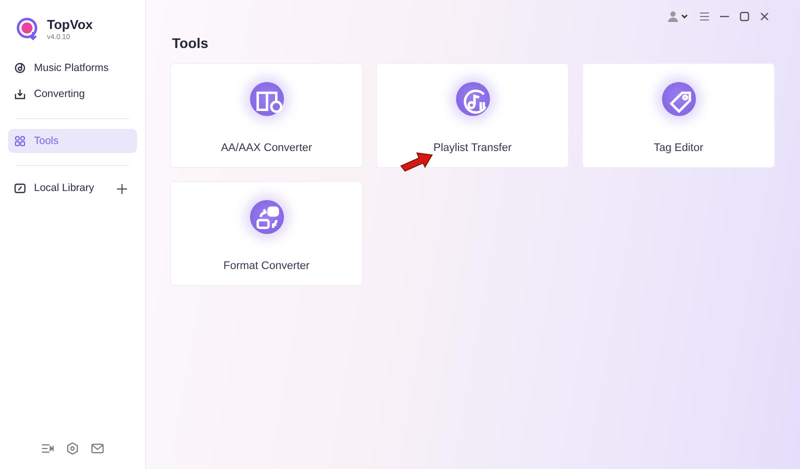  What do you see at coordinates (266, 115) in the screenshot?
I see `tool-card: AA/AAX Converter` at bounding box center [266, 115].